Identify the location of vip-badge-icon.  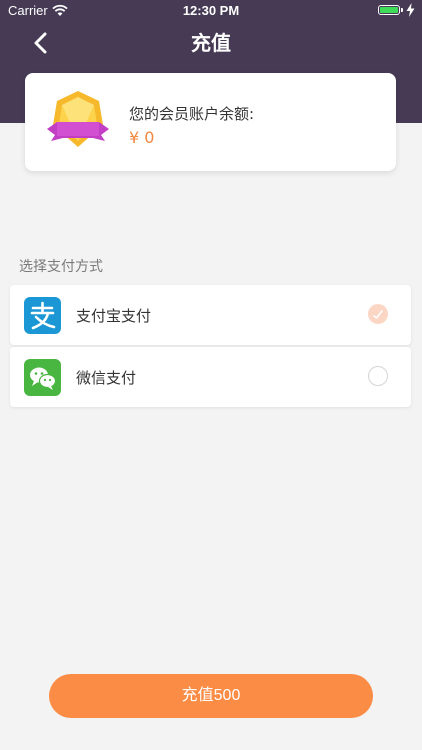
(78, 119).